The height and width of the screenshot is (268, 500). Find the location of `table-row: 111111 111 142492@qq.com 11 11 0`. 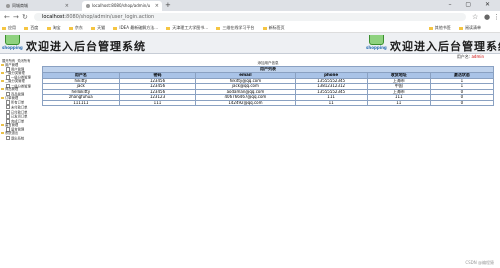

table-row: 111111 111 142492@qq.com 11 11 0 is located at coordinates (268, 102).